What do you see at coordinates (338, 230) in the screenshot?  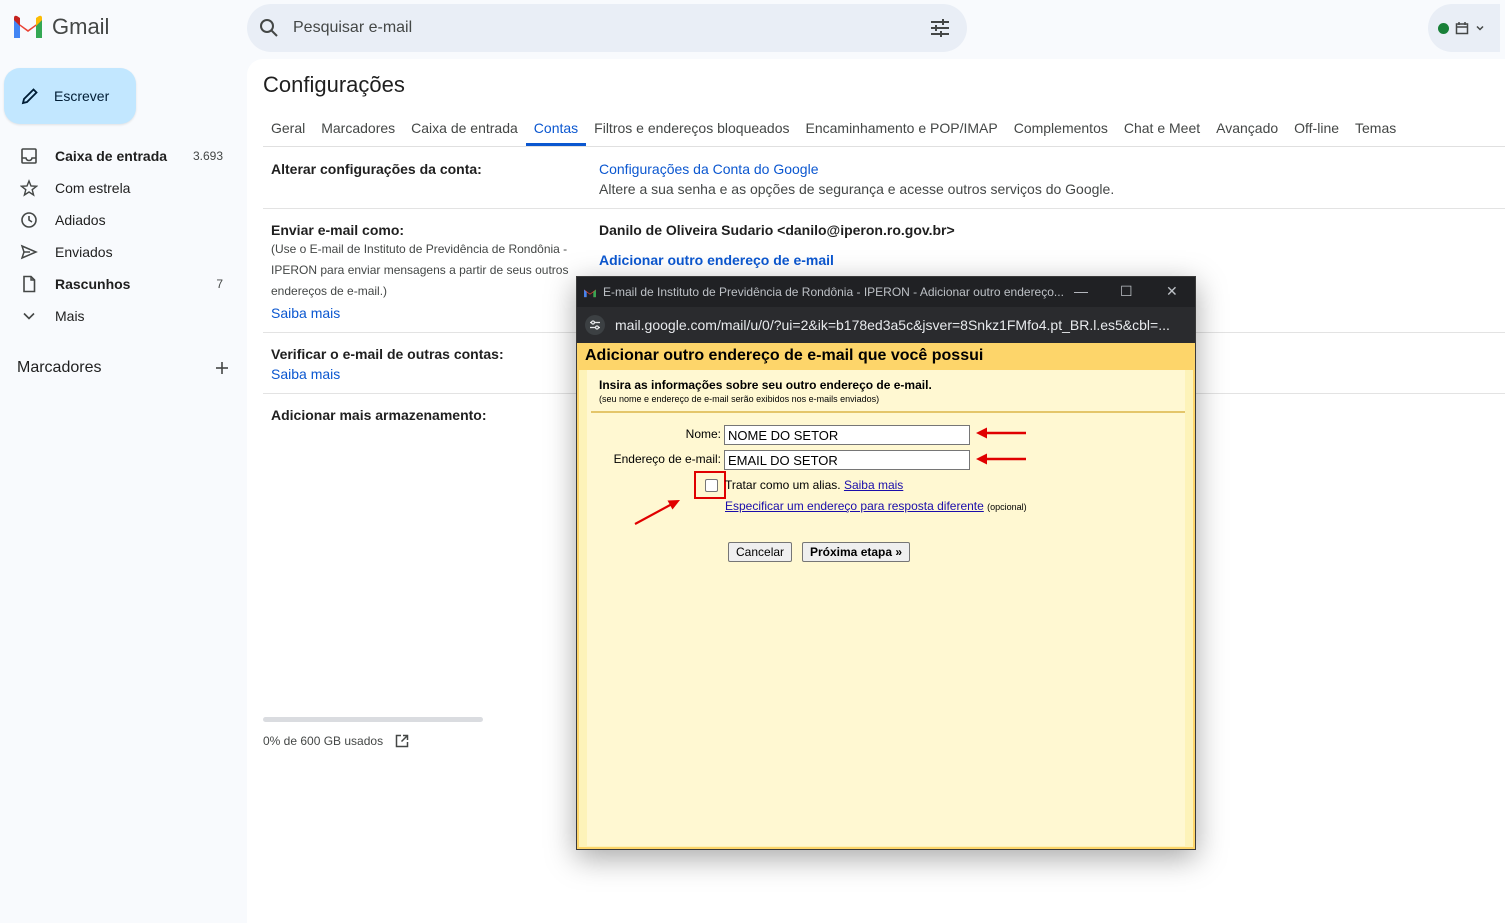 I see `send-as-label: Enviar e-mail como:` at bounding box center [338, 230].